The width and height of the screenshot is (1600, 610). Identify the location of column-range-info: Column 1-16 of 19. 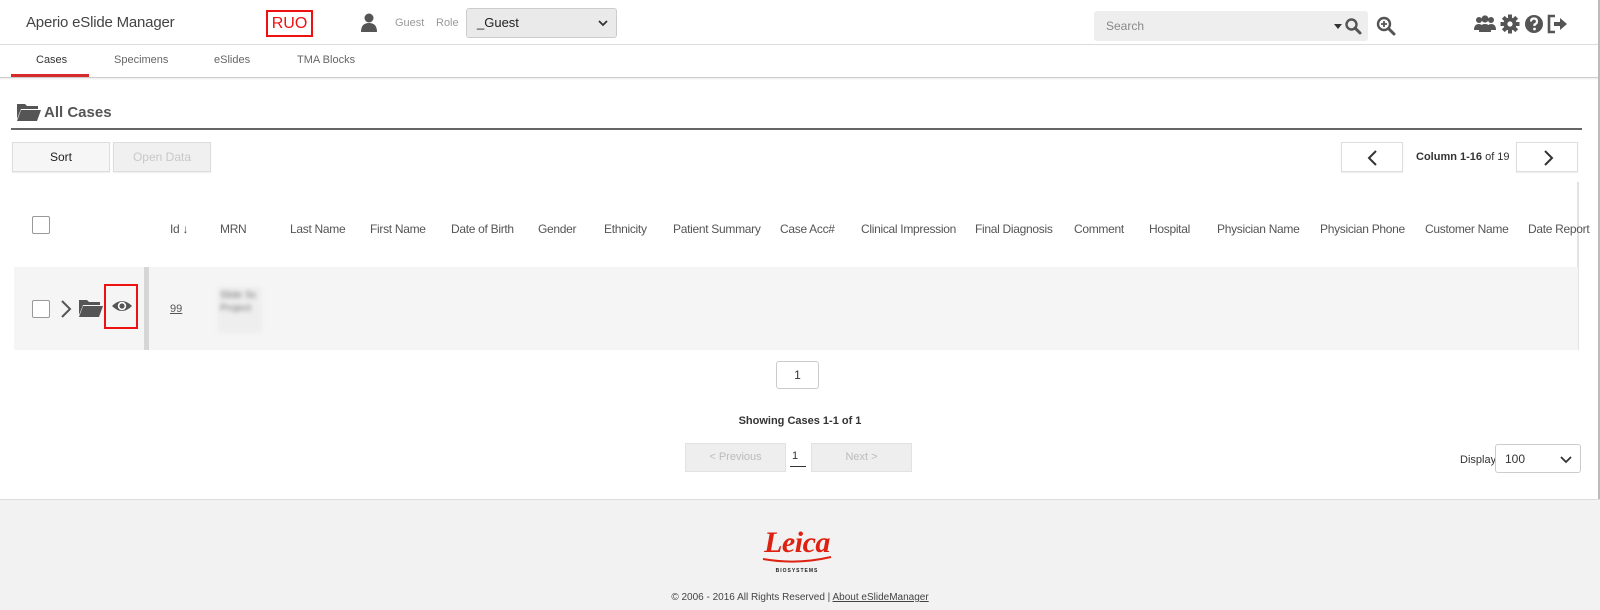
(1463, 157).